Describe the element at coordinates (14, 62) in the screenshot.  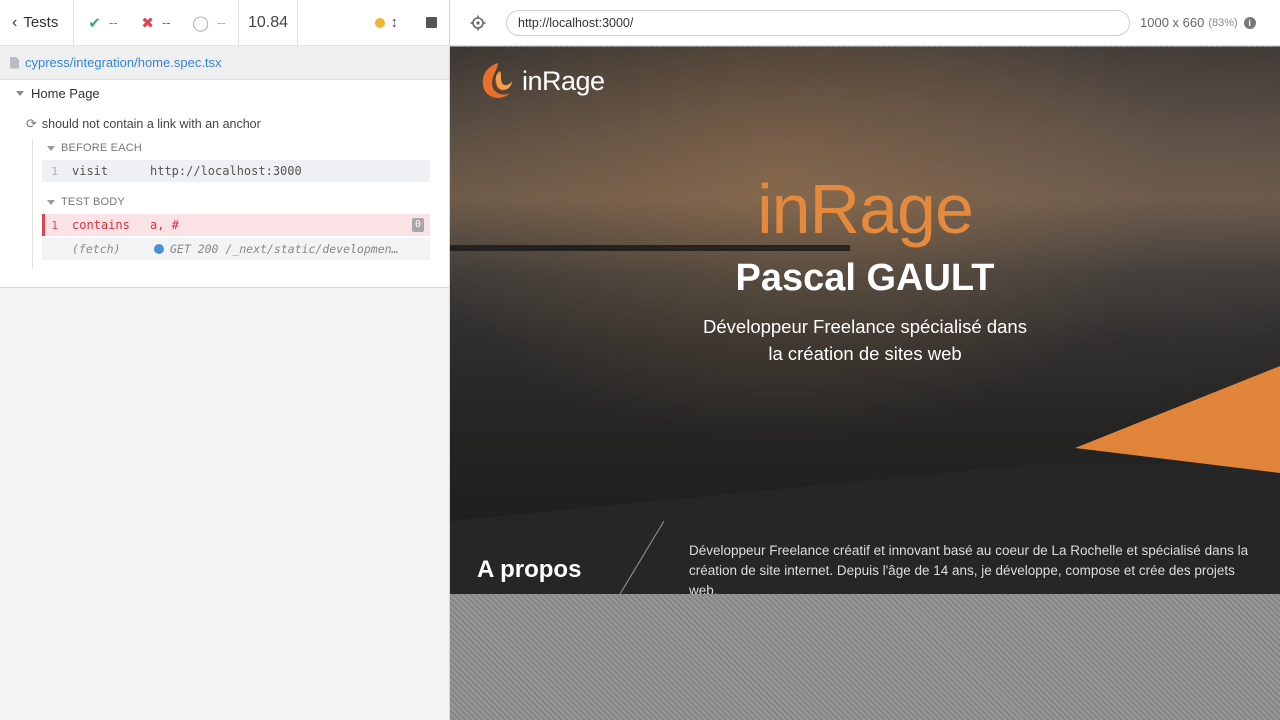
I see `file-icon` at that location.